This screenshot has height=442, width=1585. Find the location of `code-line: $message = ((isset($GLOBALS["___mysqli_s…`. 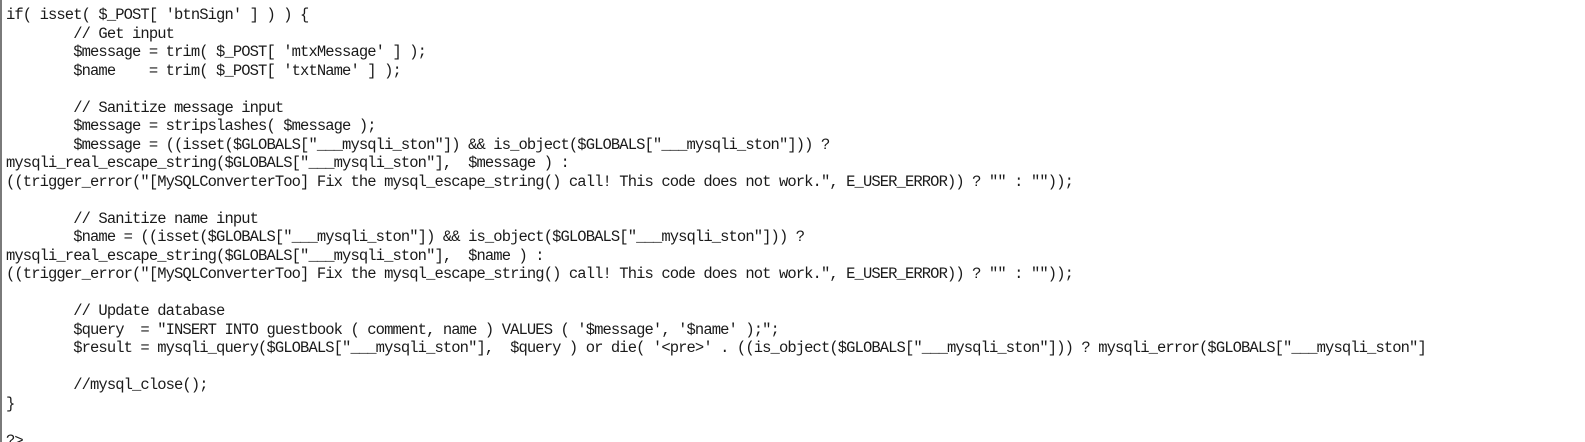

code-line: $message = ((isset($GLOBALS["___mysqli_s… is located at coordinates (418, 144).